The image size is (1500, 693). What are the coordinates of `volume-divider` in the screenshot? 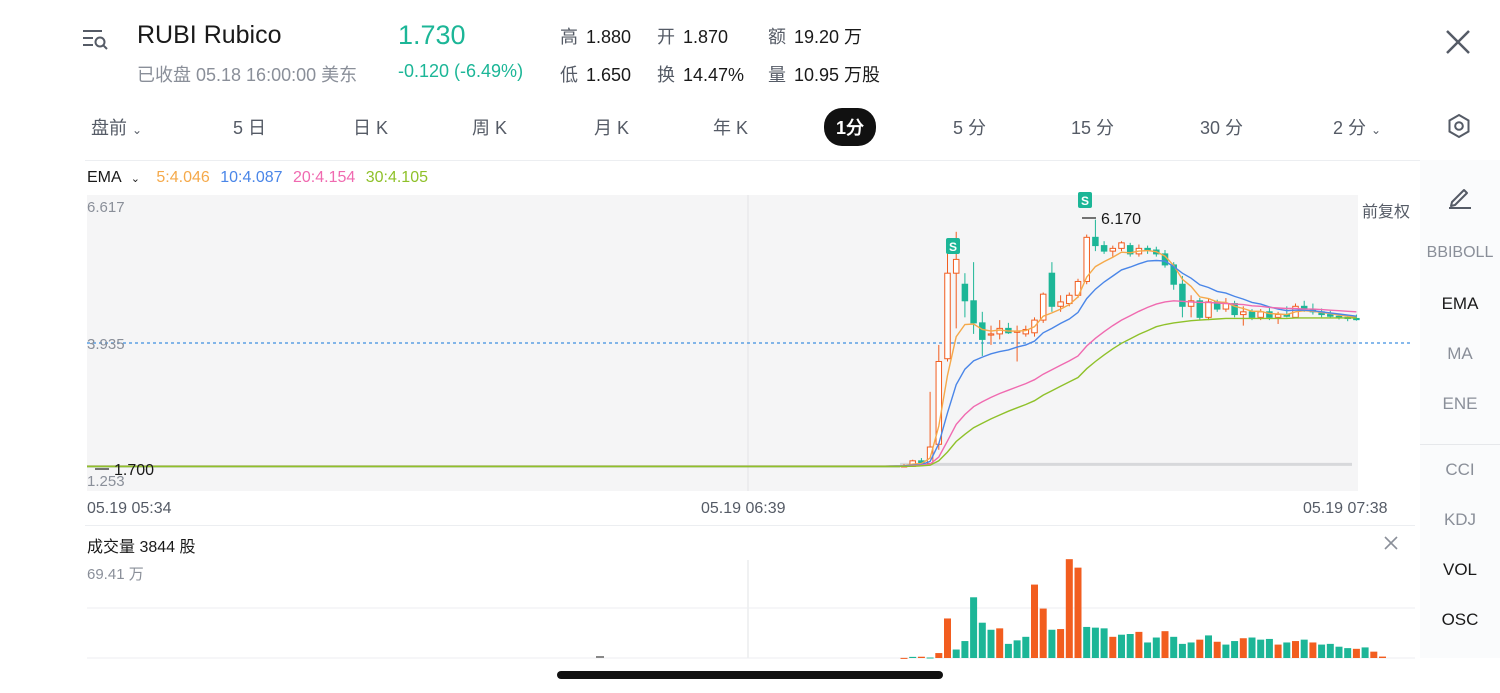 It's located at (750, 525).